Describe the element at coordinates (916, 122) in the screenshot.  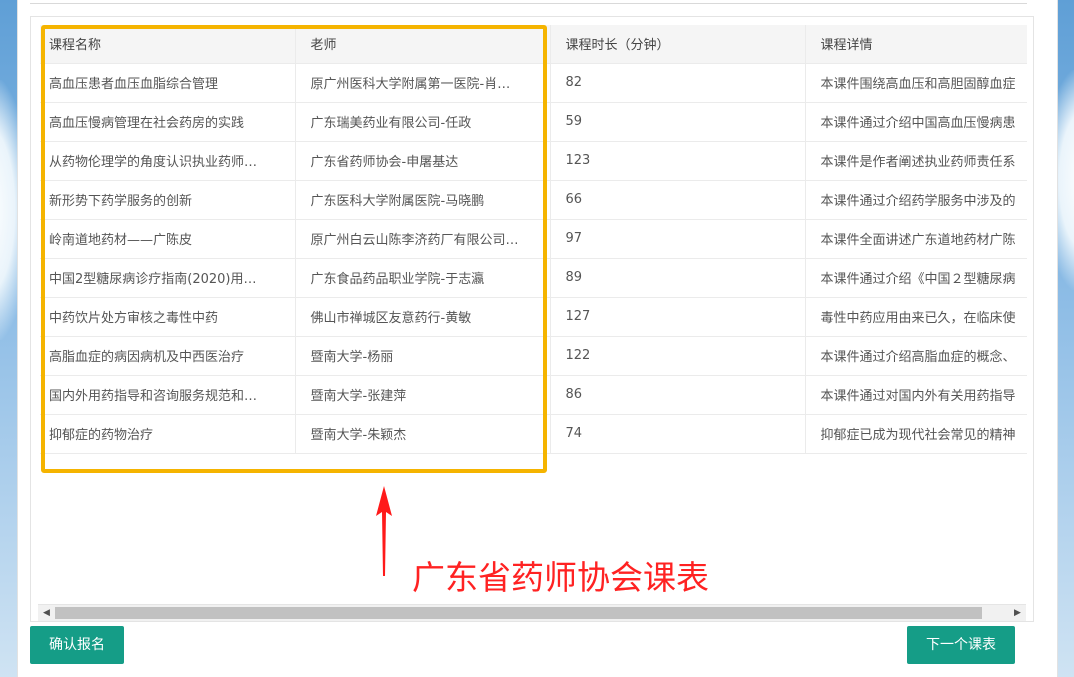
I see `cell-detail: 本课件通过介绍中国高血压慢病患` at that location.